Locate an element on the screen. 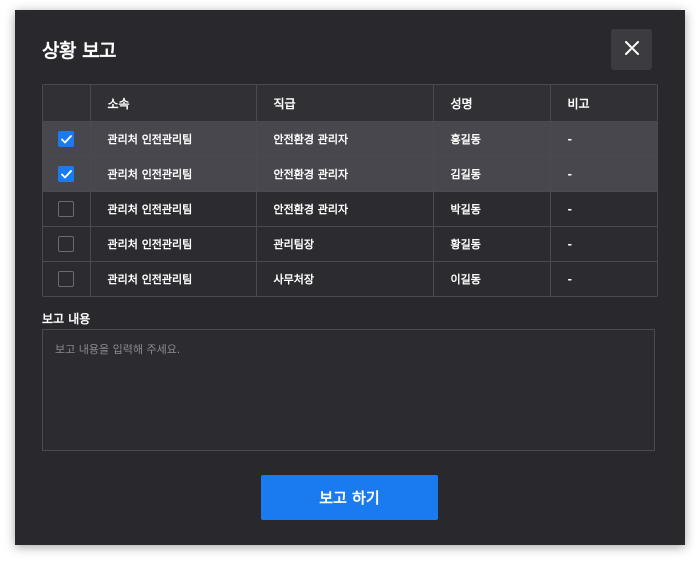  close-button is located at coordinates (631, 49).